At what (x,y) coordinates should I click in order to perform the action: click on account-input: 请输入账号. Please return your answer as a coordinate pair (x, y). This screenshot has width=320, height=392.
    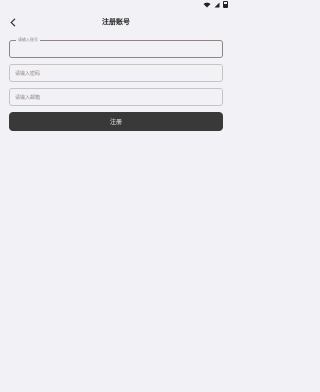
    Looking at the image, I should click on (116, 47).